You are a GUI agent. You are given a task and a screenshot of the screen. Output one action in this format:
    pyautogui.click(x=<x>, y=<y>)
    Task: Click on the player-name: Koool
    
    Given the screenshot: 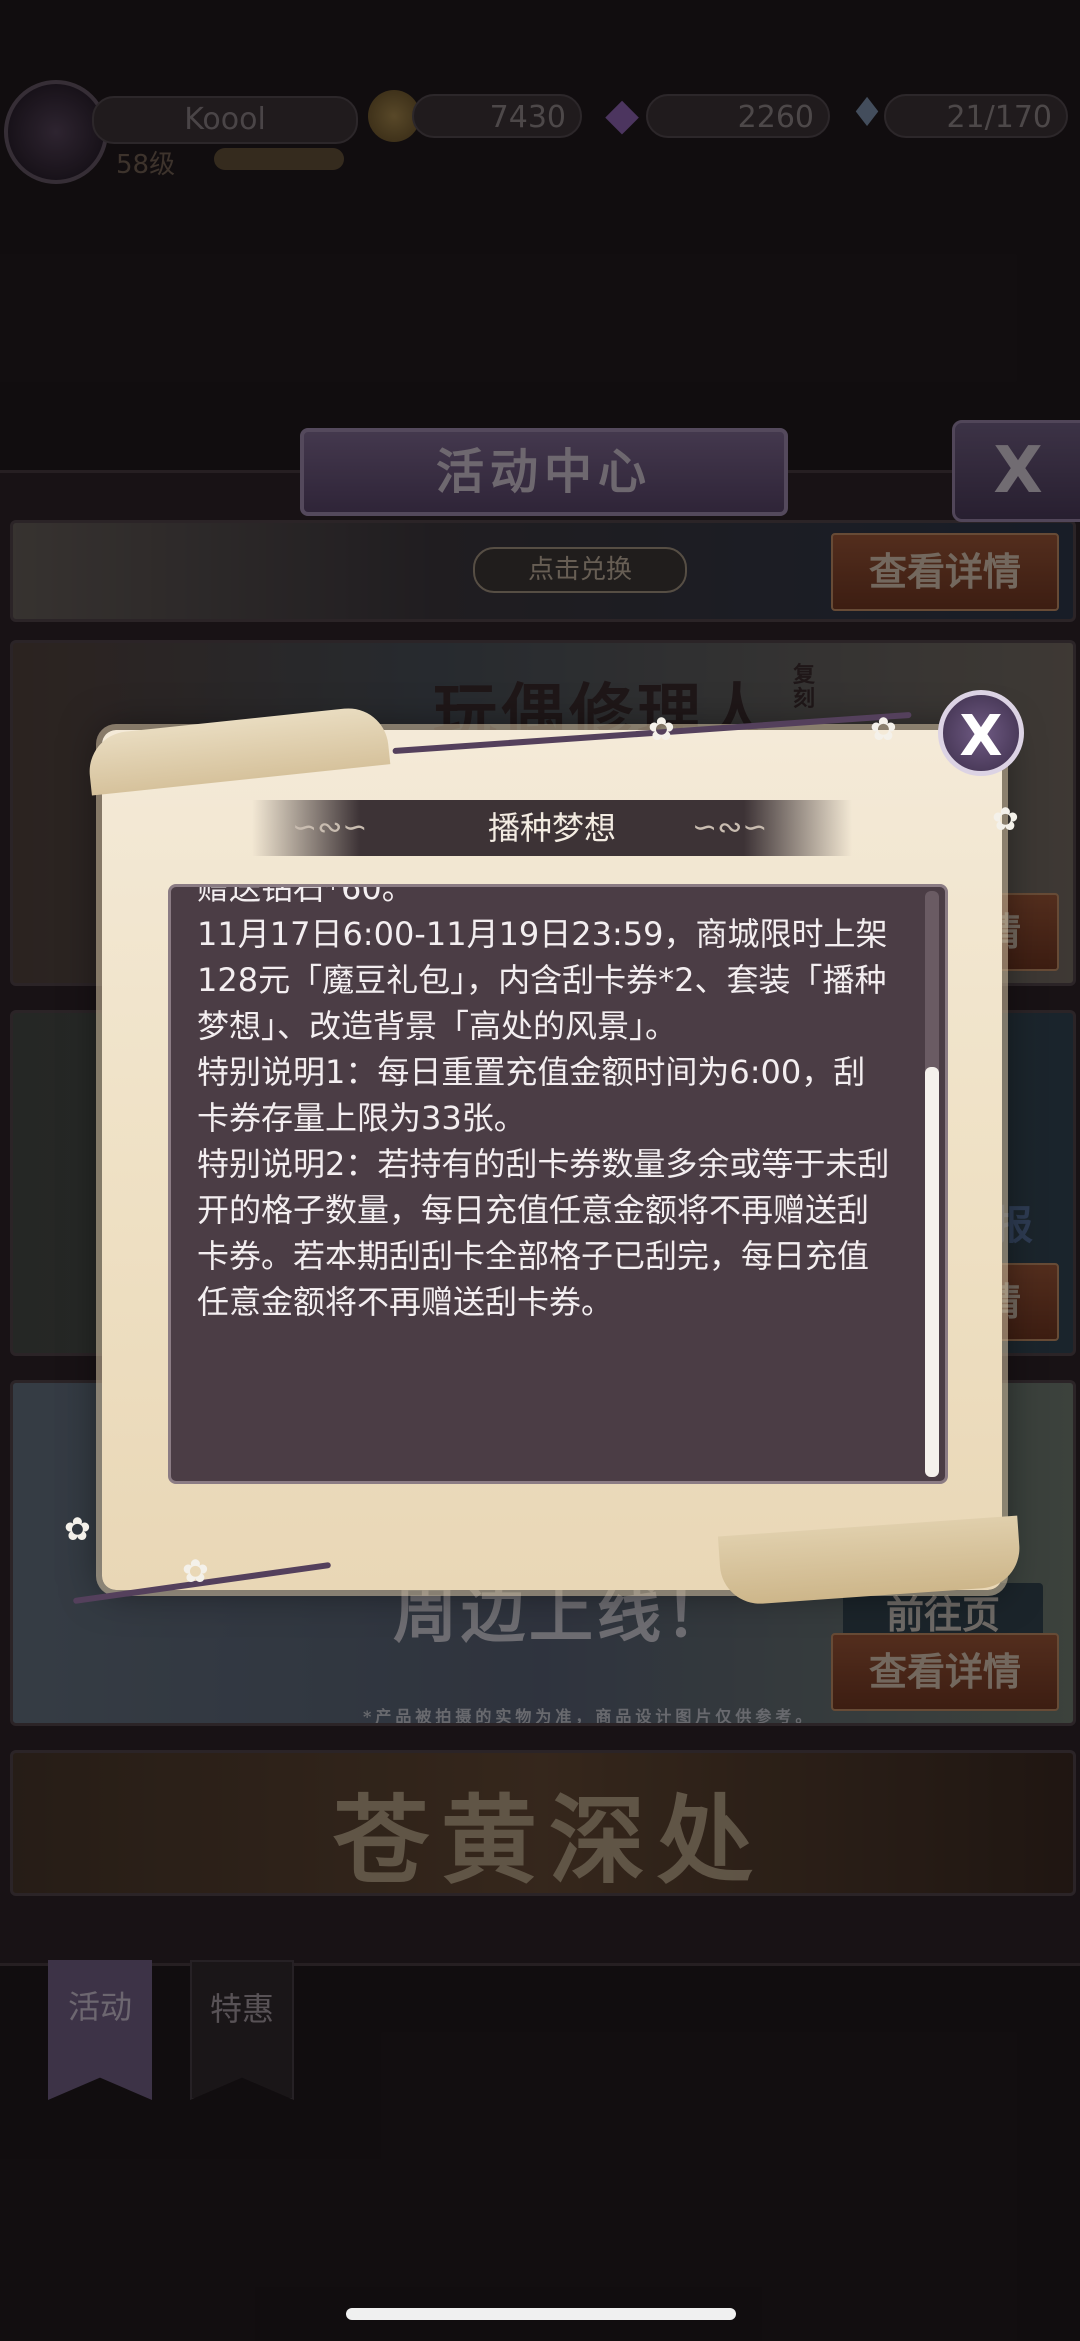 What is the action you would take?
    pyautogui.click(x=225, y=120)
    